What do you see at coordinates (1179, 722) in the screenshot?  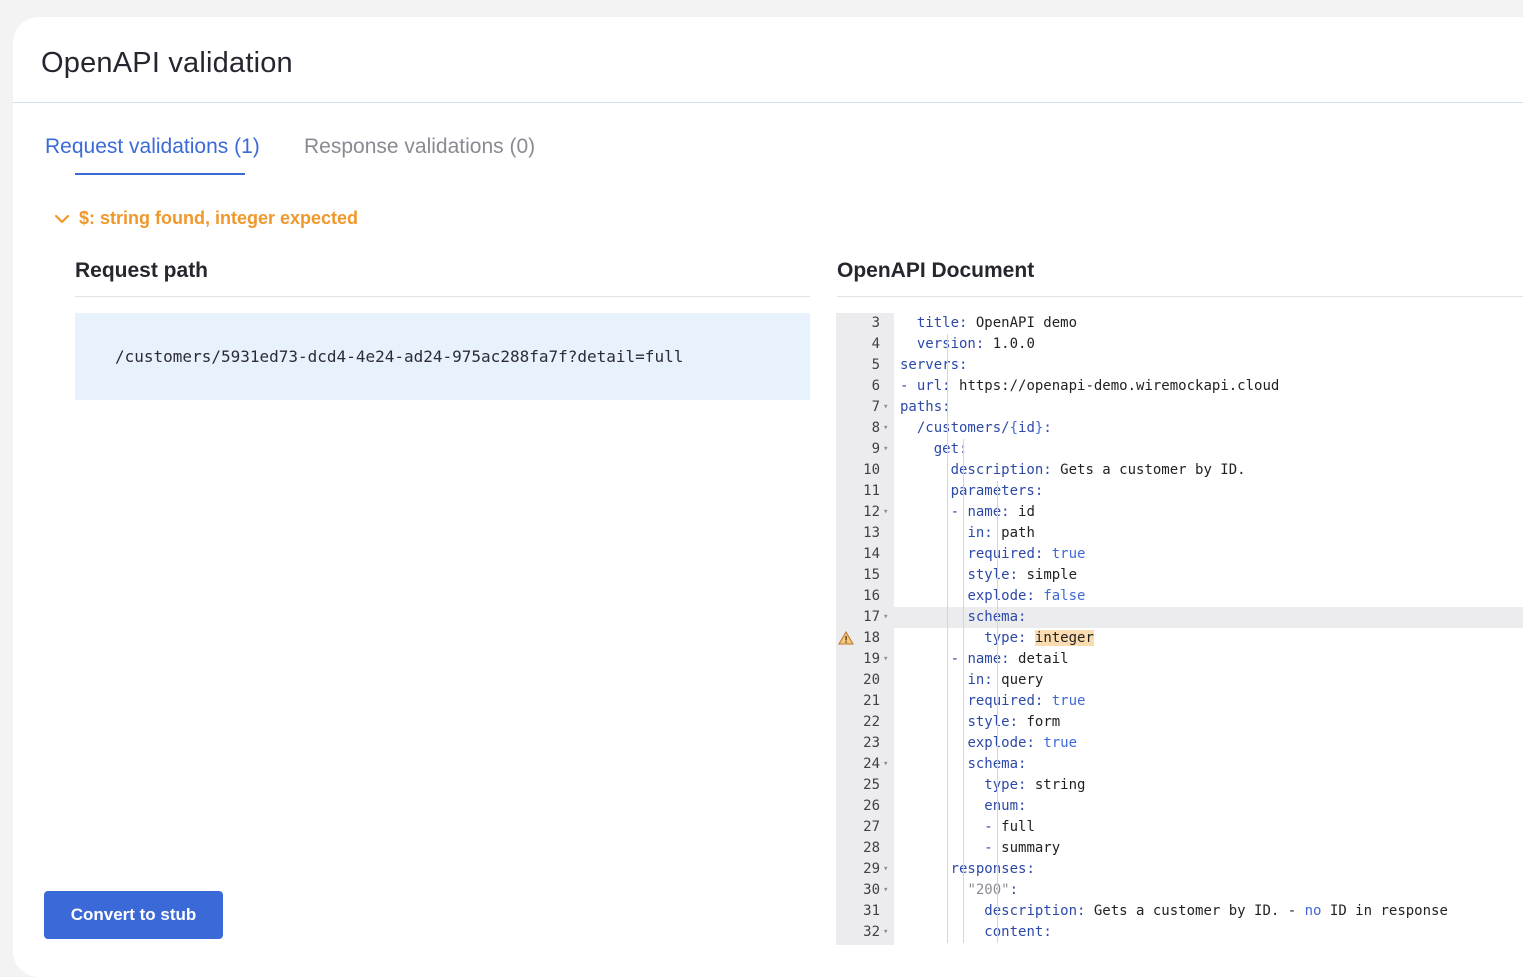 I see `code-line: 22 style: form` at bounding box center [1179, 722].